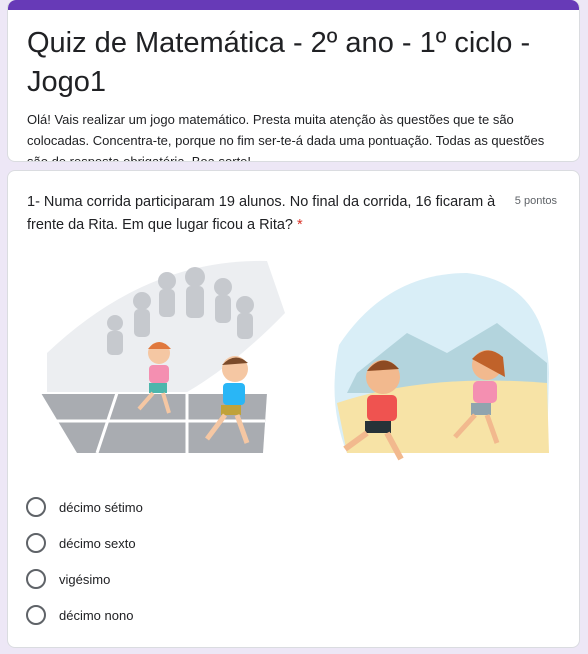  I want to click on required-marker: *, so click(300, 225).